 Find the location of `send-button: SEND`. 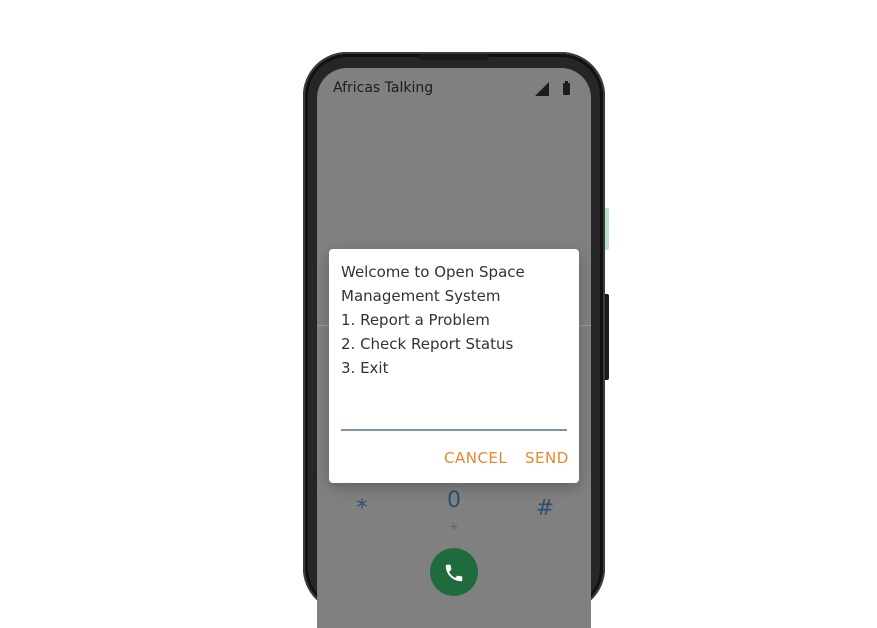

send-button: SEND is located at coordinates (547, 458).